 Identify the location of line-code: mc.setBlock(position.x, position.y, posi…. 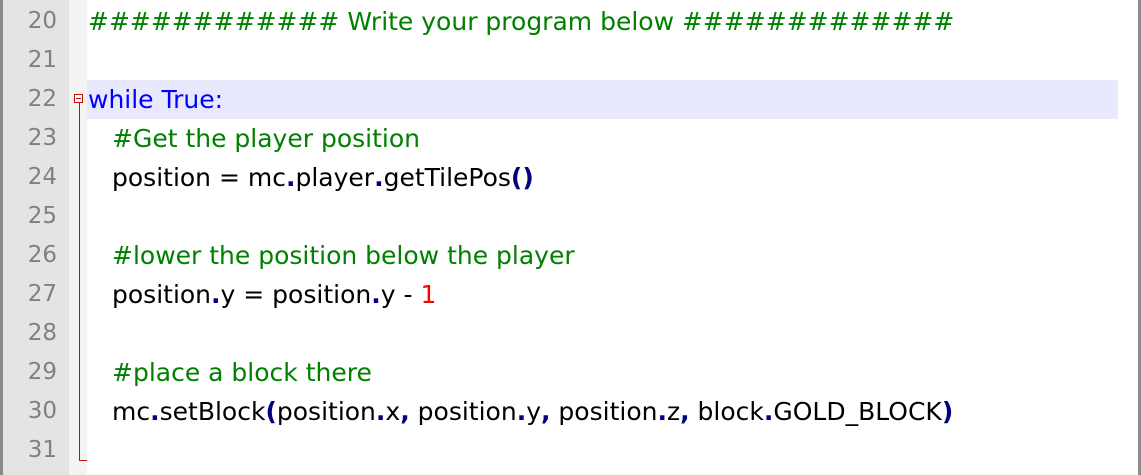
(532, 411).